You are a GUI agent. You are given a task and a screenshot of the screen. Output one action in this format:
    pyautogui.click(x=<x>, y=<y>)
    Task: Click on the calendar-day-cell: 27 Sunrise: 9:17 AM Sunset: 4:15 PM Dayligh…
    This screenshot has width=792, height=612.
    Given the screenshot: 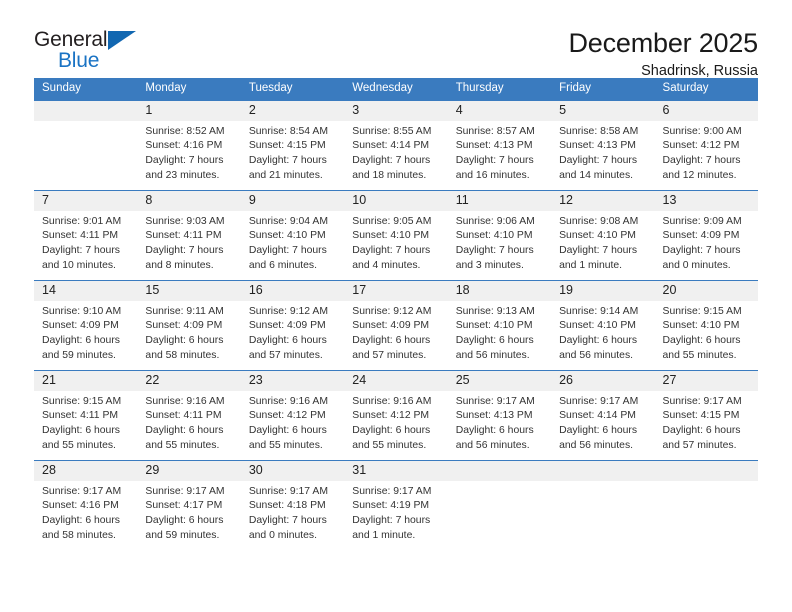 What is the action you would take?
    pyautogui.click(x=706, y=414)
    